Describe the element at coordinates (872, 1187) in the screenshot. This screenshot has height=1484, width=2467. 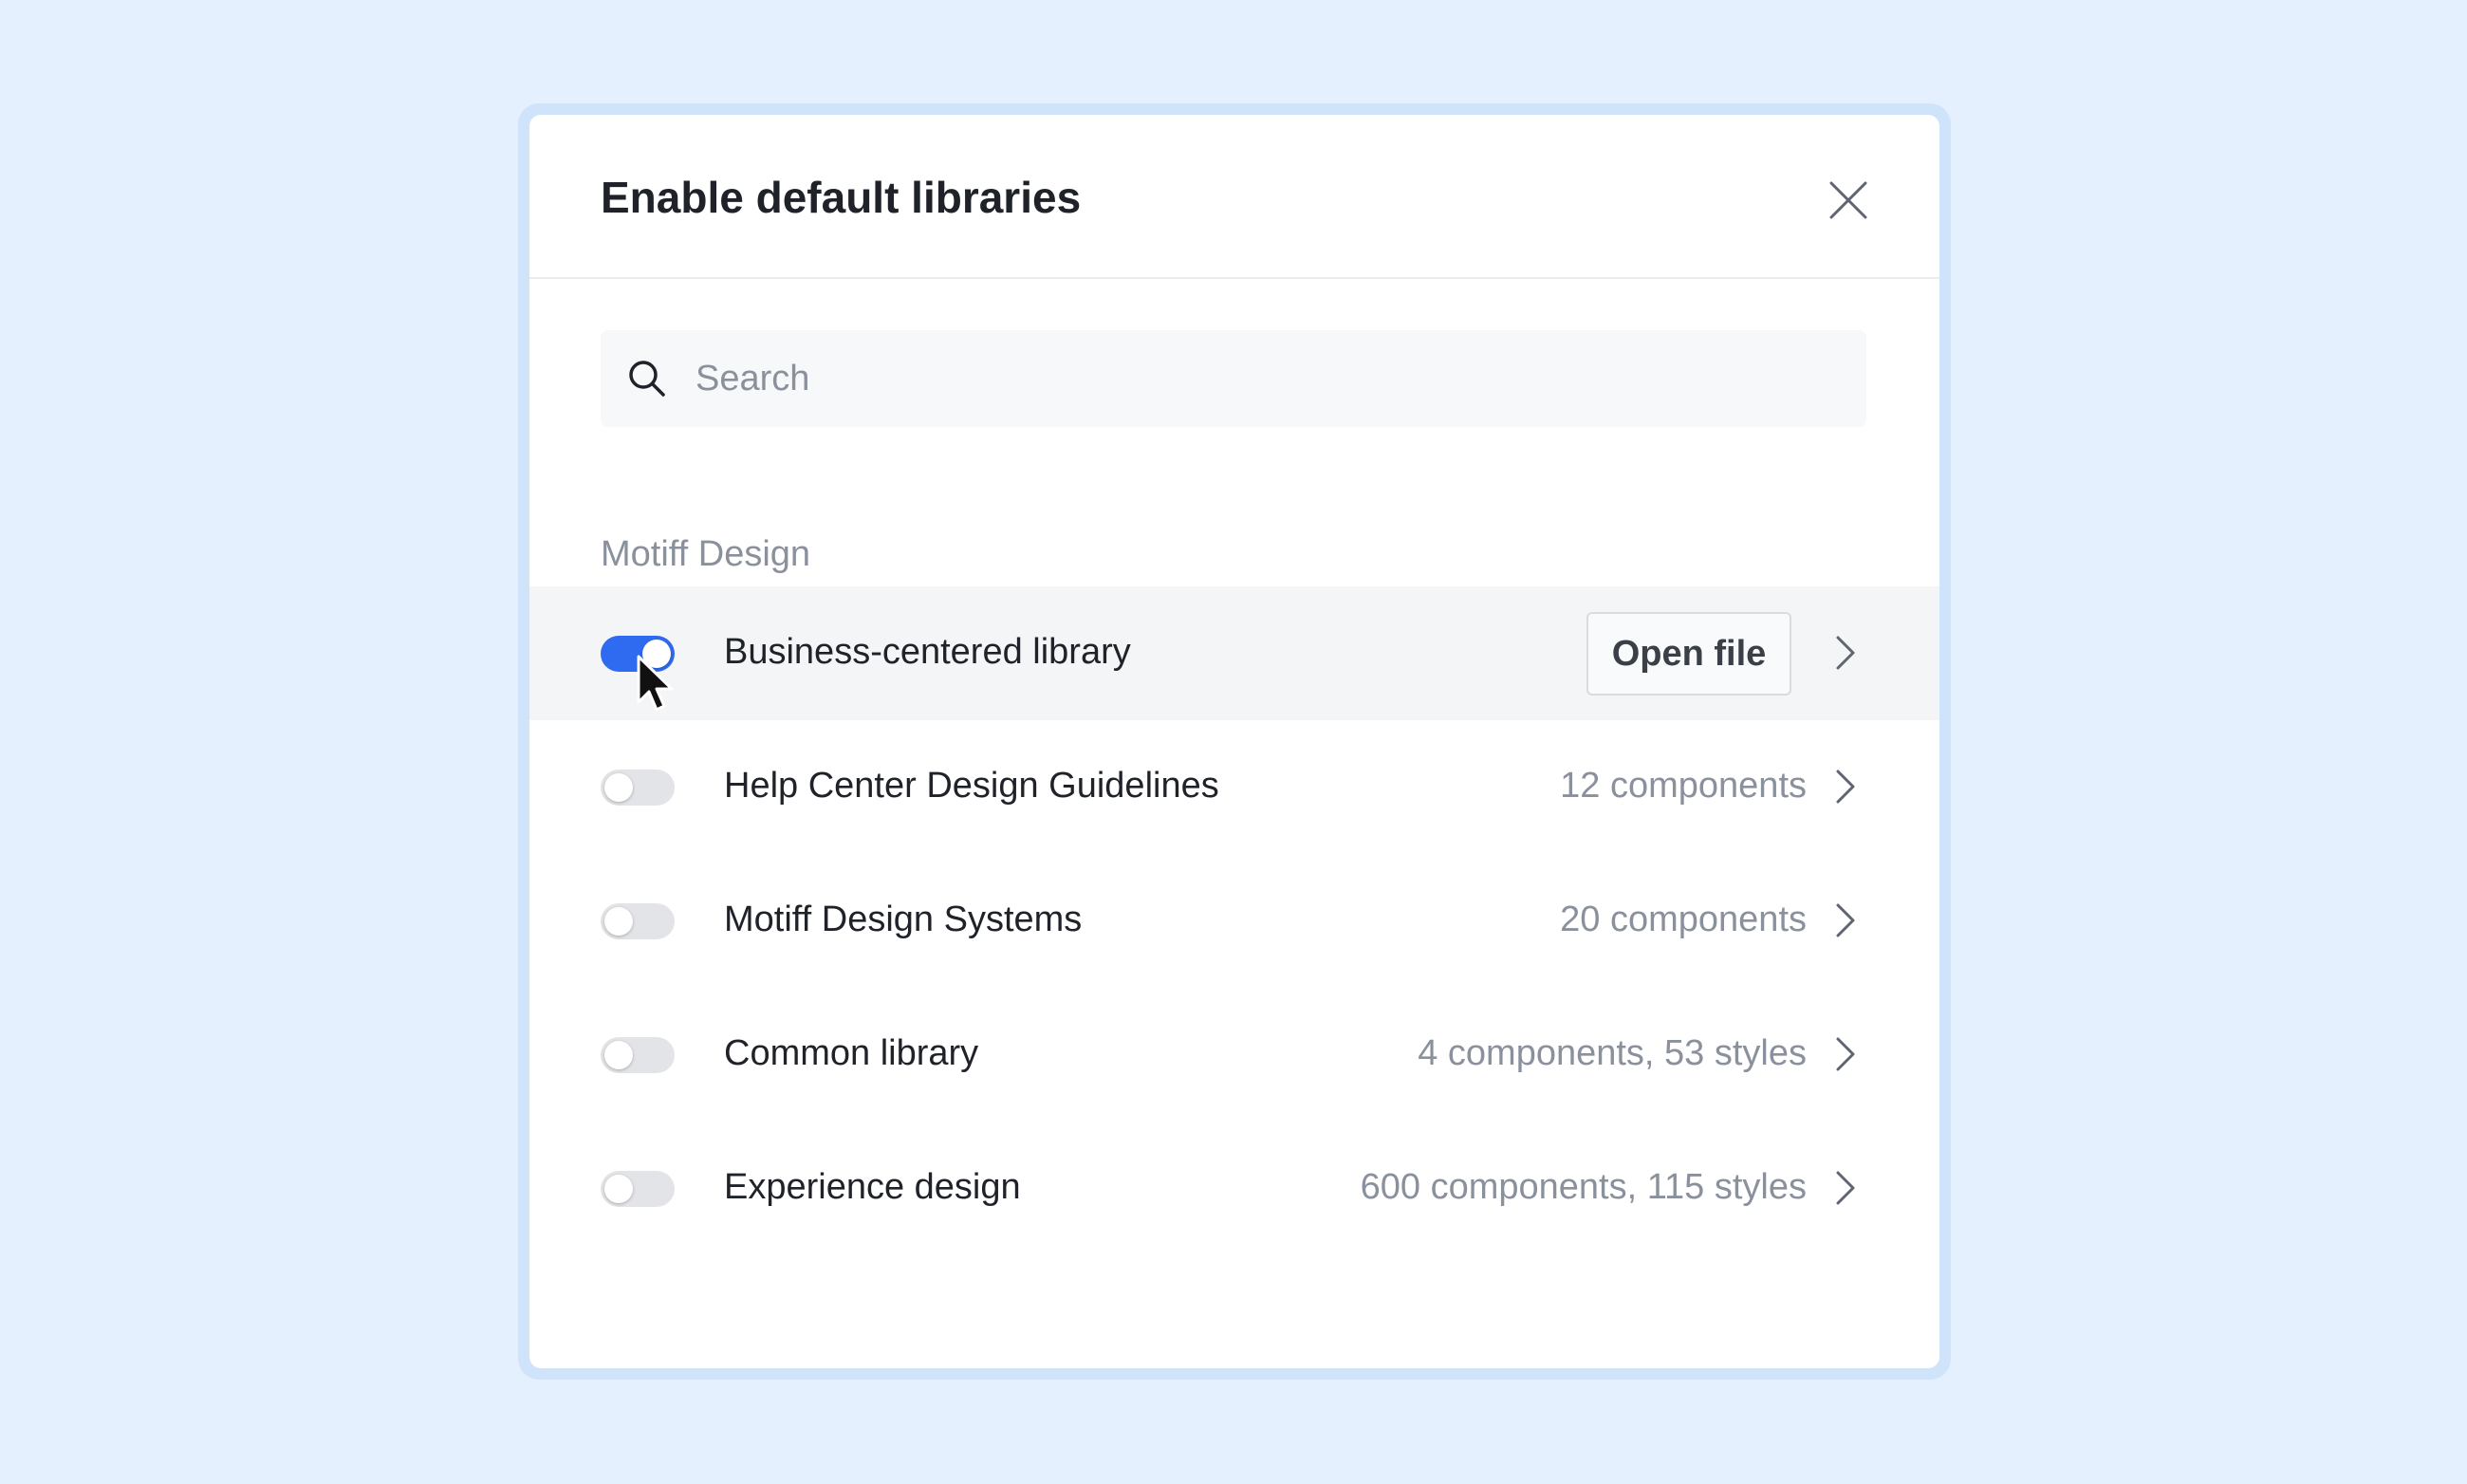
I see `library-name: Experience design` at that location.